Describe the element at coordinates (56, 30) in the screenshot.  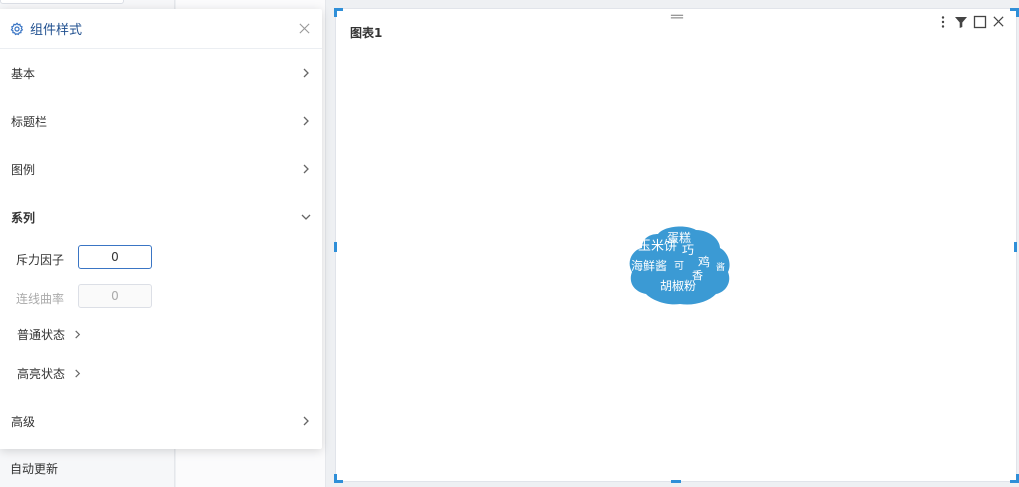
I see `panel-title: 组件样式` at that location.